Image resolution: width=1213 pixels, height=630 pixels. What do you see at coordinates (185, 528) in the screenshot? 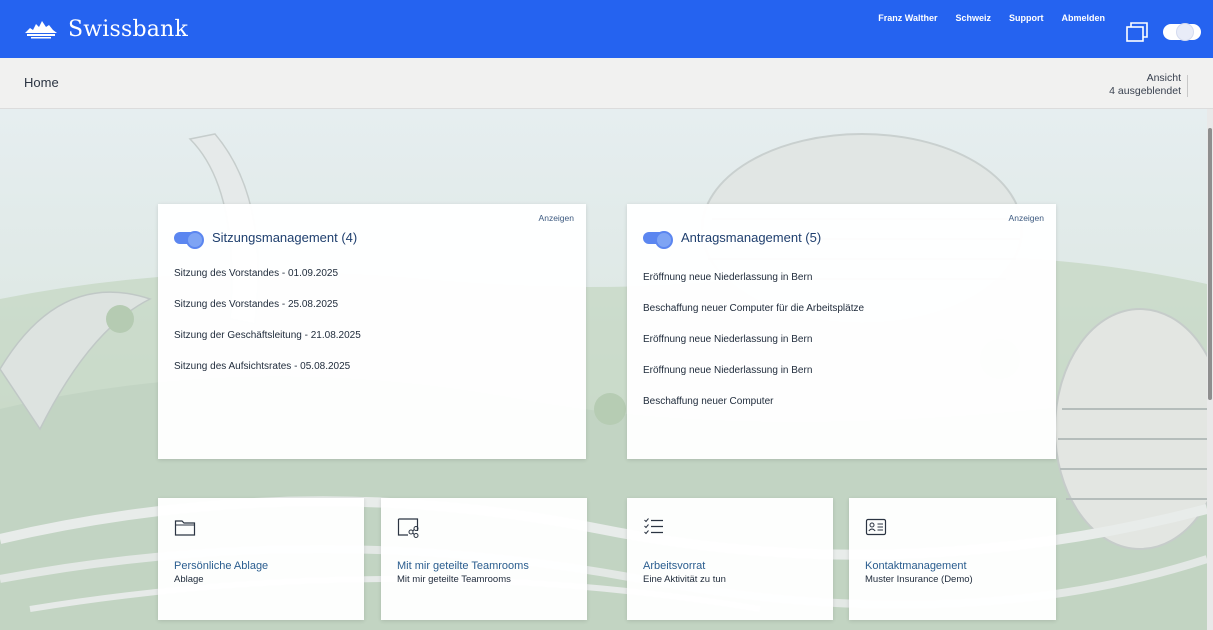
I see `folder-icon` at bounding box center [185, 528].